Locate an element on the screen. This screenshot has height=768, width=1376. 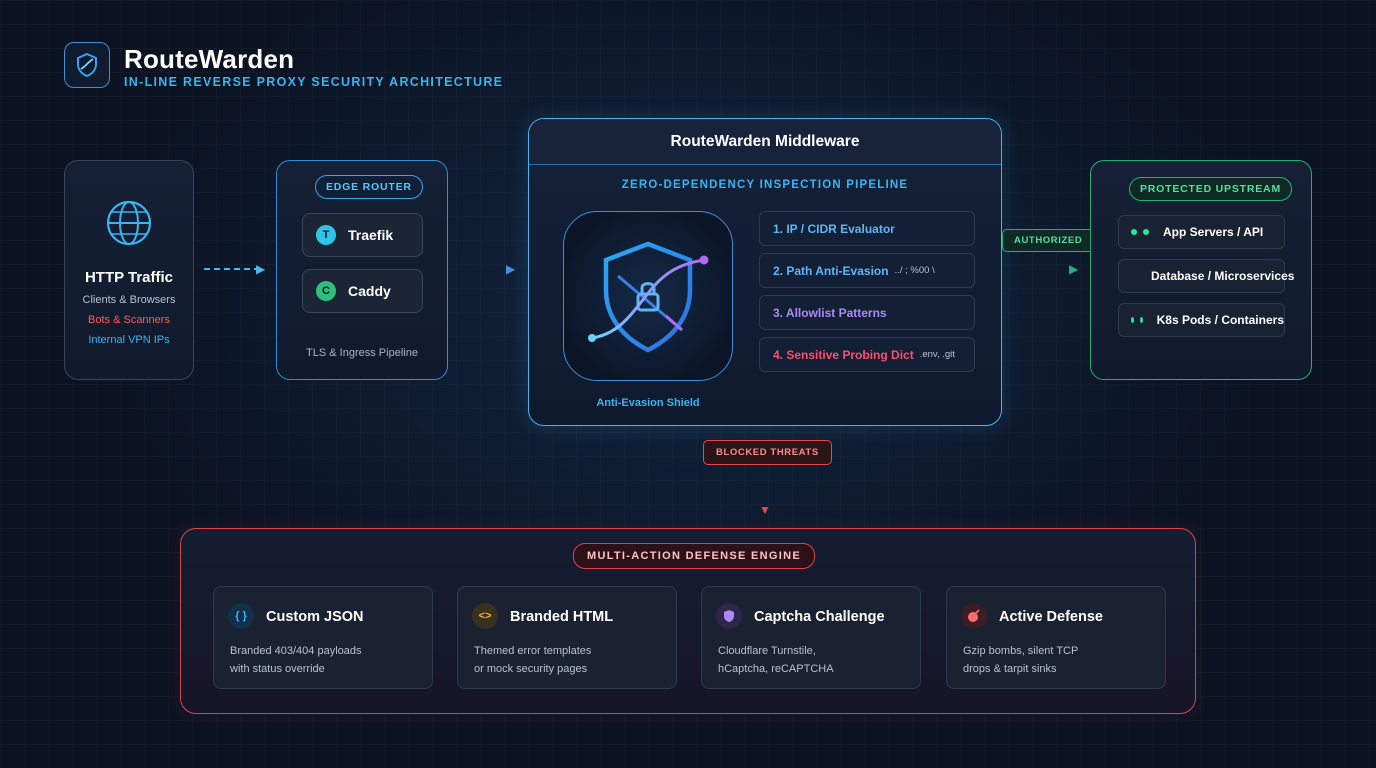
globe-icon is located at coordinates (129, 223).